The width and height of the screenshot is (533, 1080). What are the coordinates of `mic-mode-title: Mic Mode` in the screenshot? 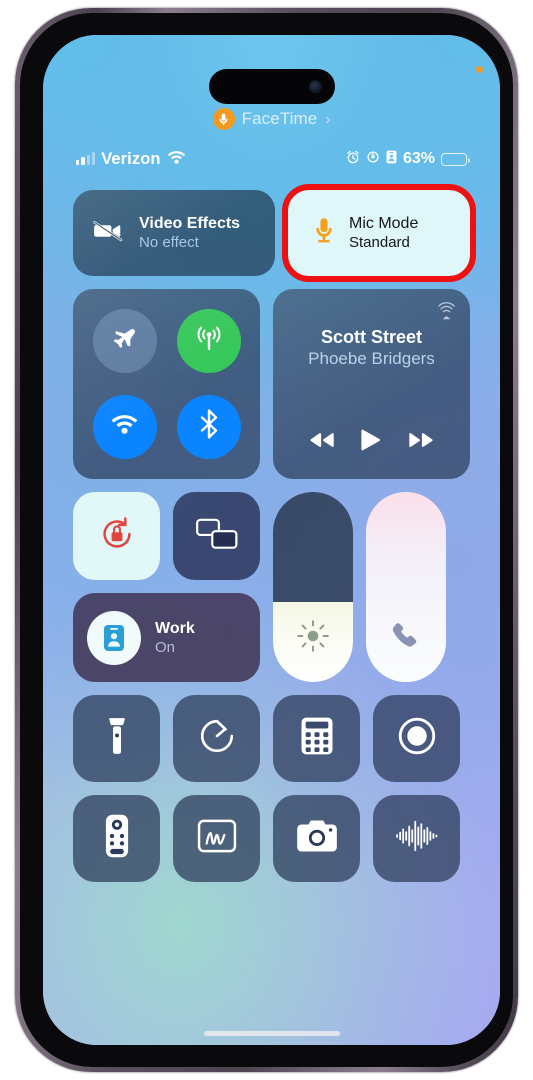 It's located at (384, 223).